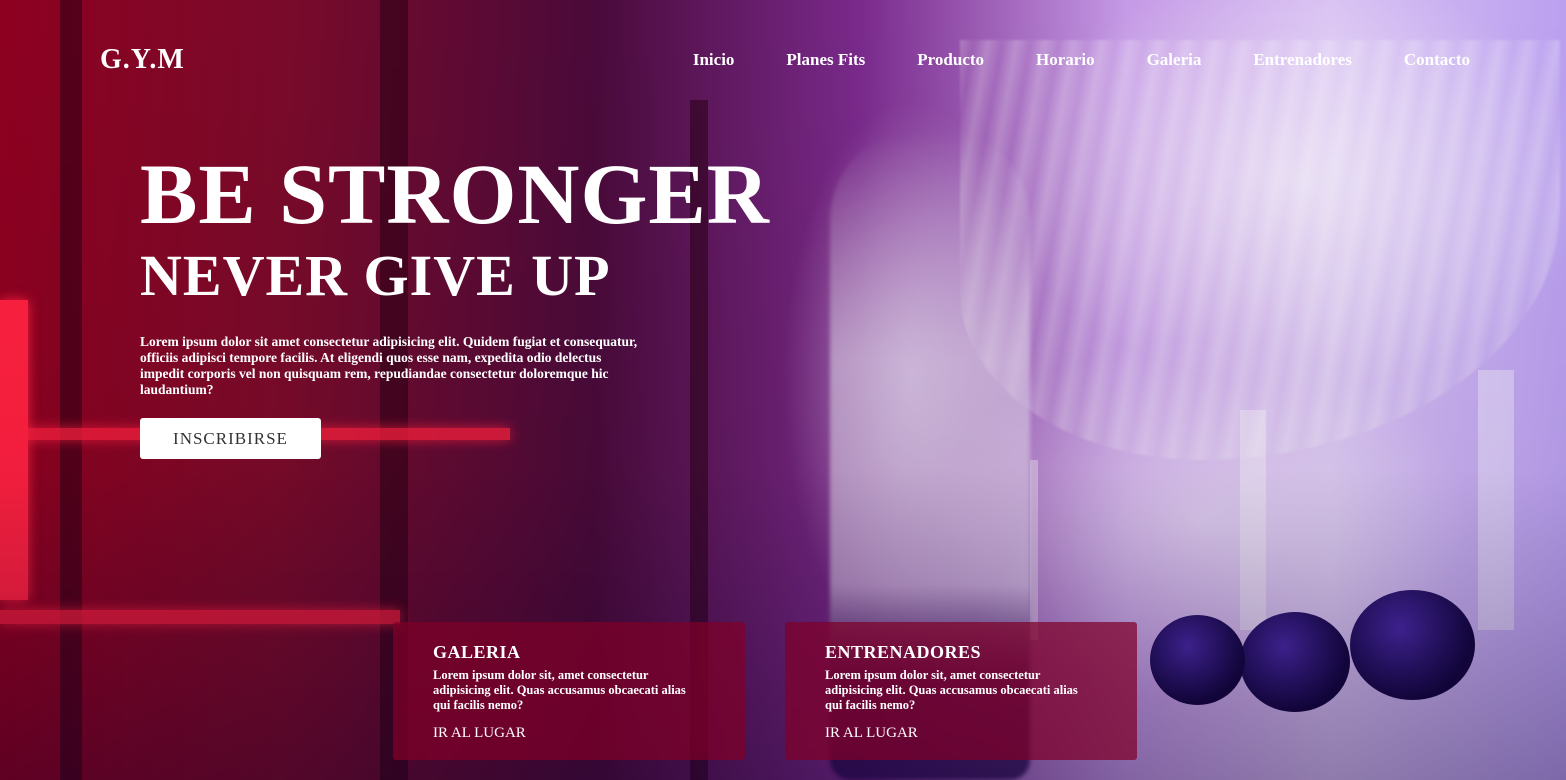 The height and width of the screenshot is (780, 1566). What do you see at coordinates (375, 275) in the screenshot?
I see `hero-subtitle: NEVER GIVE UP` at bounding box center [375, 275].